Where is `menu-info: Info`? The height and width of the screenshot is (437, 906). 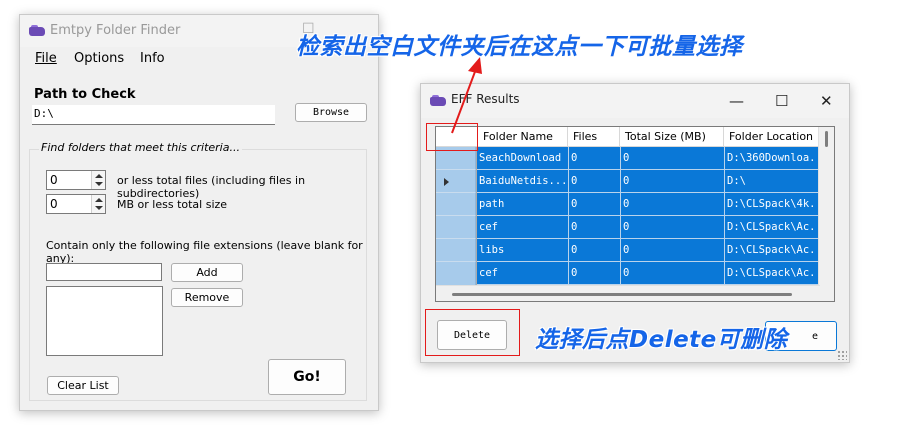 menu-info: Info is located at coordinates (152, 58).